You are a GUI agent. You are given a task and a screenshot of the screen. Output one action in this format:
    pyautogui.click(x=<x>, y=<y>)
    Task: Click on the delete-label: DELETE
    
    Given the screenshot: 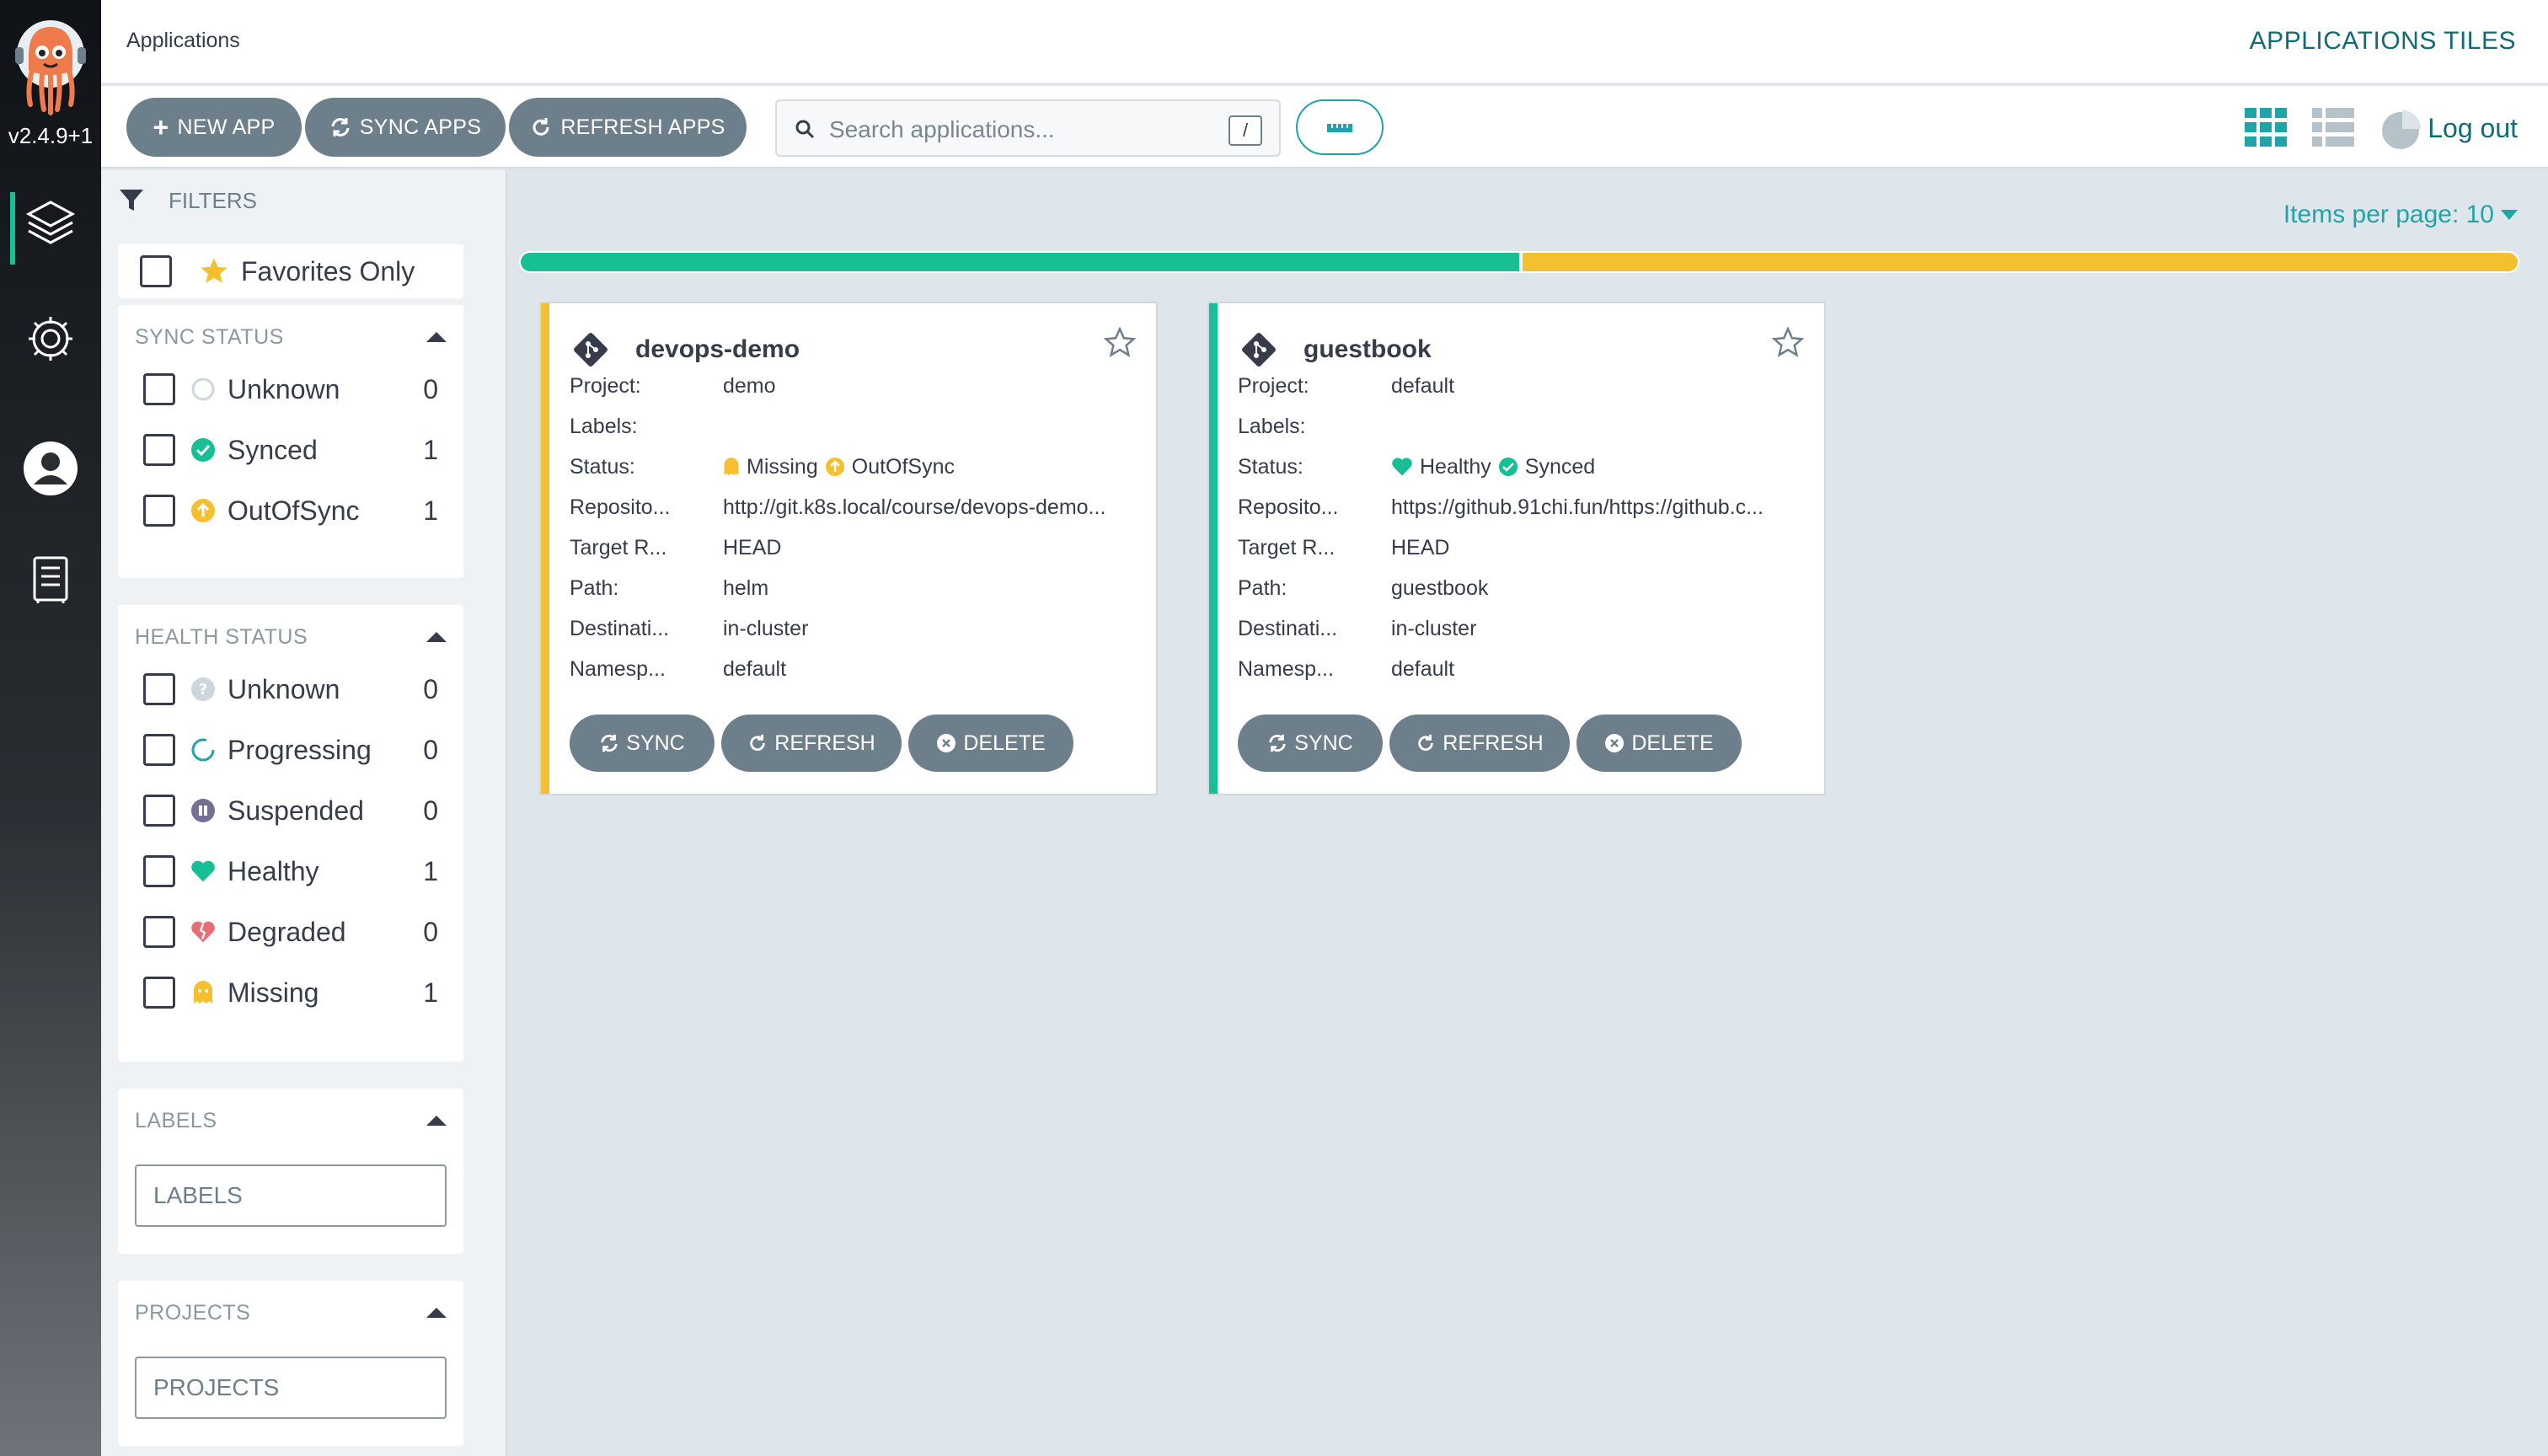 What is the action you would take?
    pyautogui.click(x=1672, y=743)
    